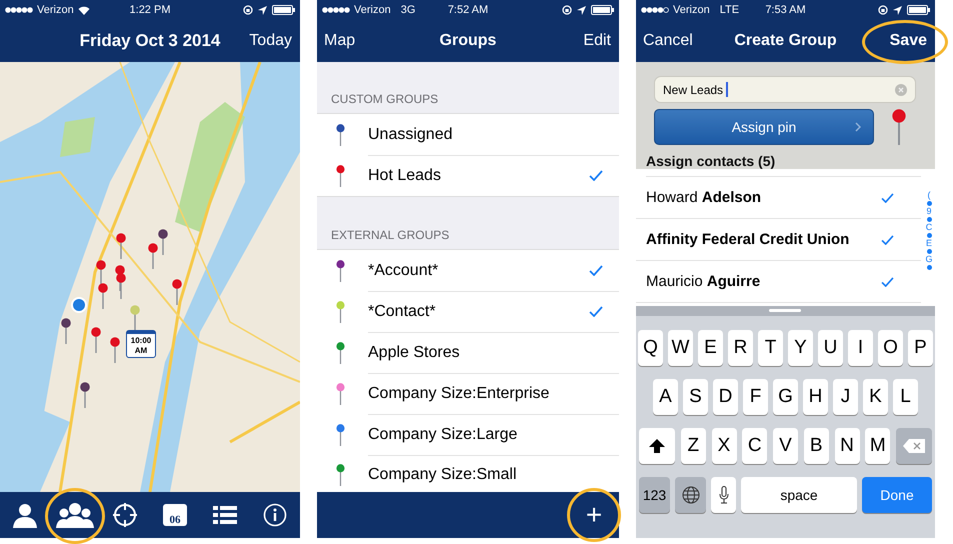 The image size is (953, 544). I want to click on delete-icon, so click(914, 446).